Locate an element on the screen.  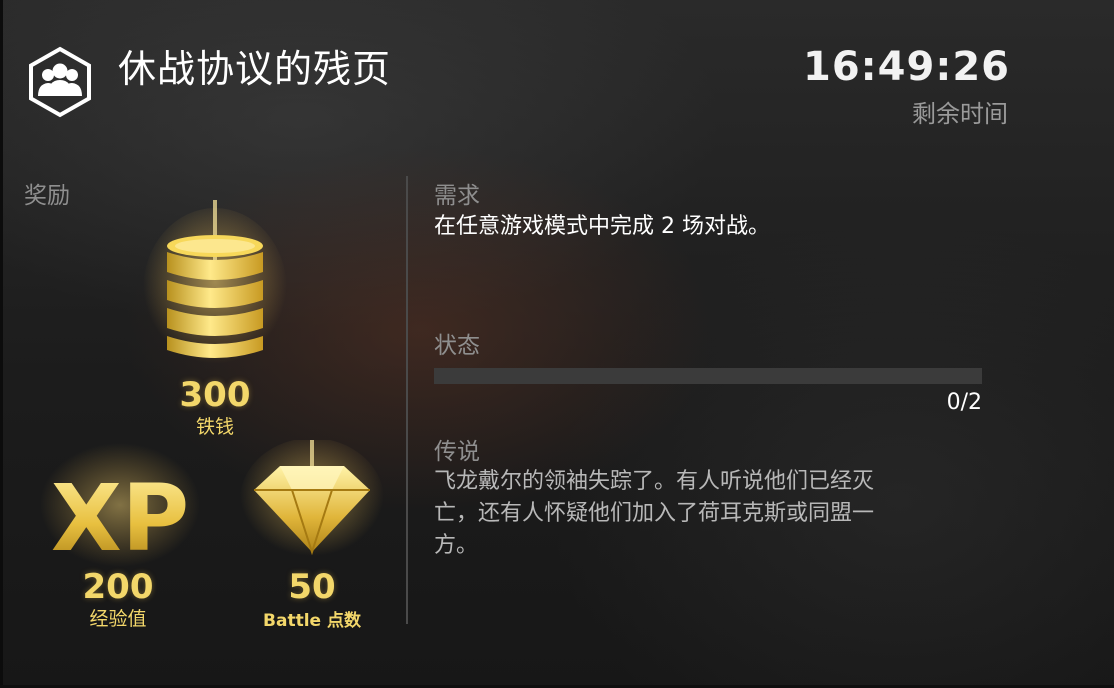
progress-bar is located at coordinates (708, 376).